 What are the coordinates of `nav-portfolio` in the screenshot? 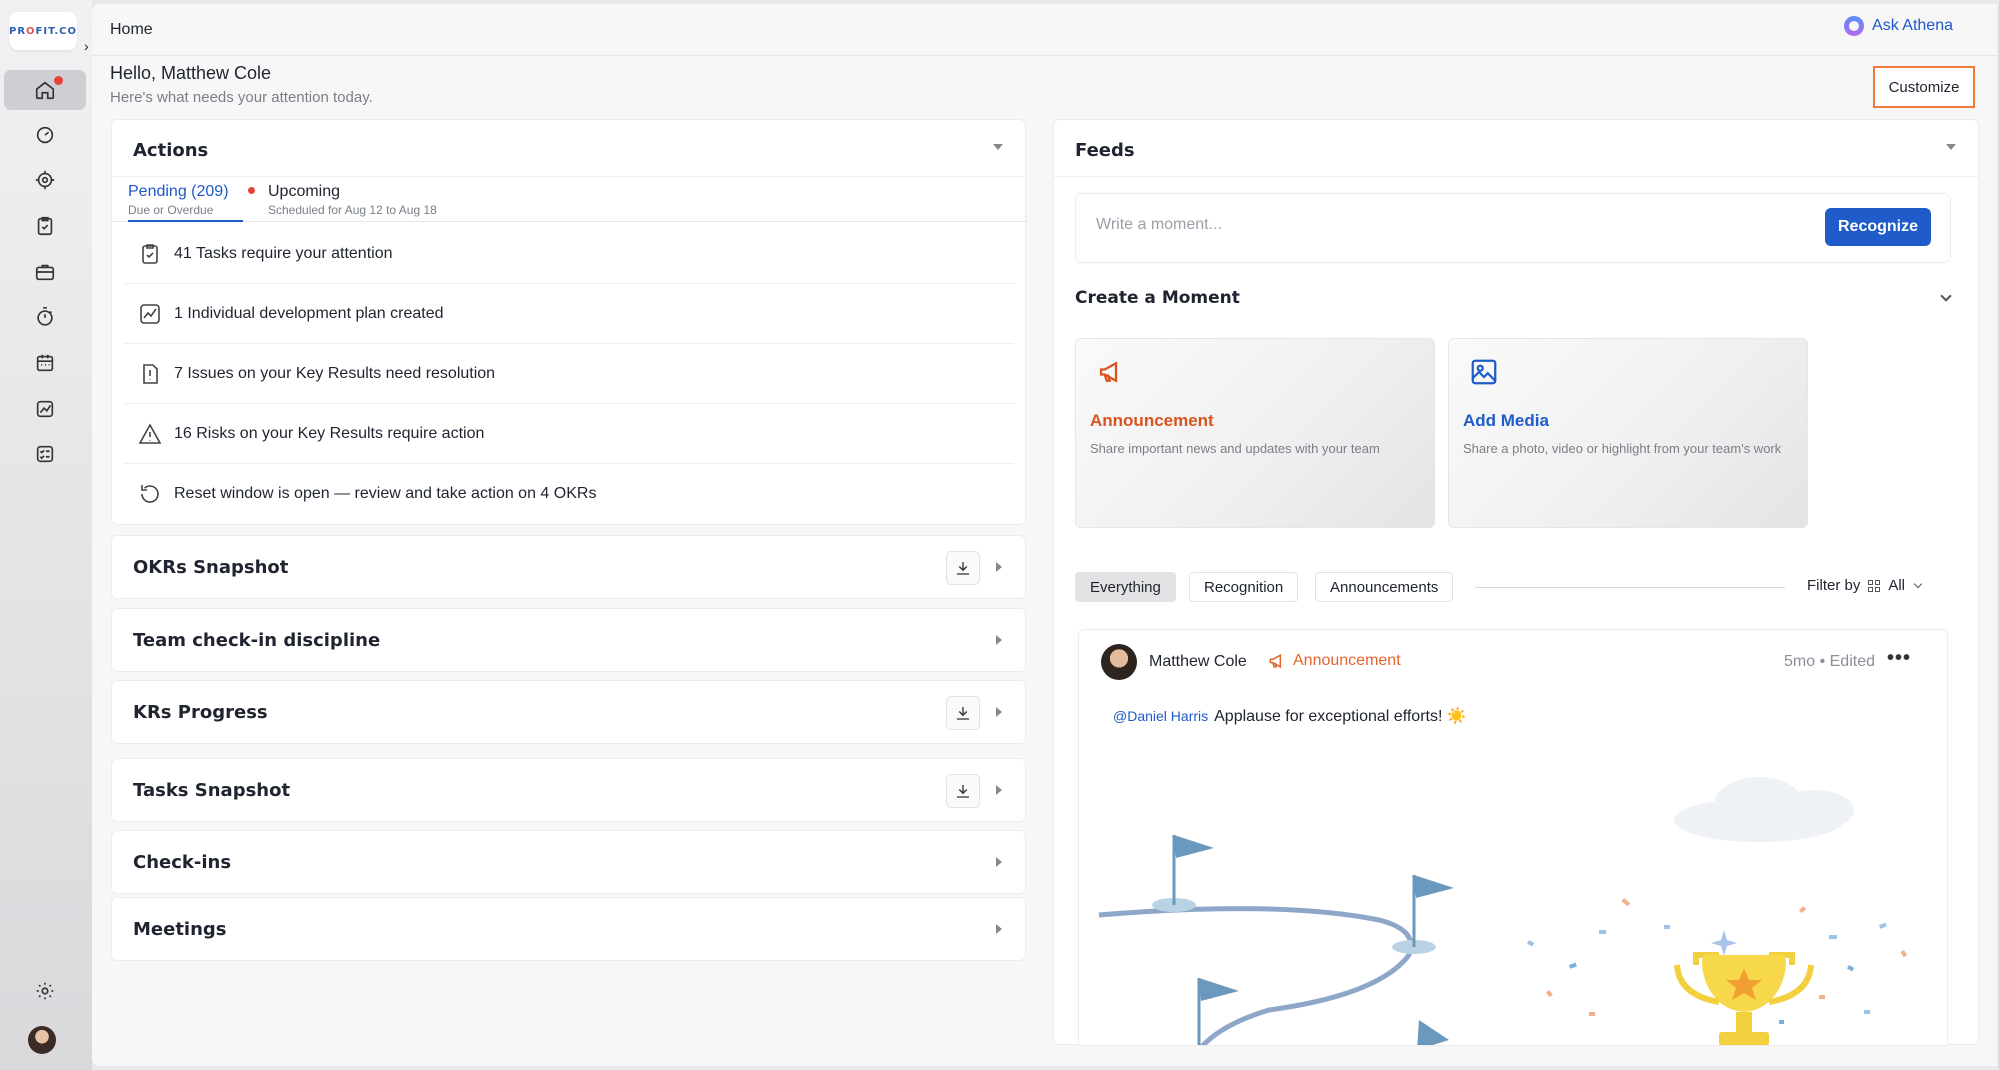 It's located at (45, 272).